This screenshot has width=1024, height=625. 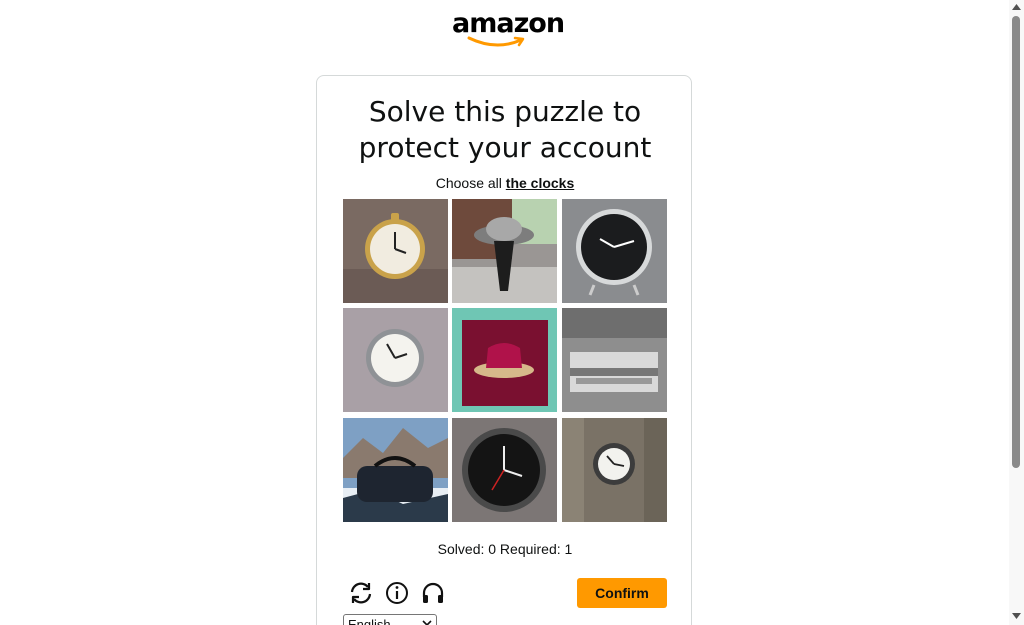 I want to click on dark-clock-image, so click(x=504, y=470).